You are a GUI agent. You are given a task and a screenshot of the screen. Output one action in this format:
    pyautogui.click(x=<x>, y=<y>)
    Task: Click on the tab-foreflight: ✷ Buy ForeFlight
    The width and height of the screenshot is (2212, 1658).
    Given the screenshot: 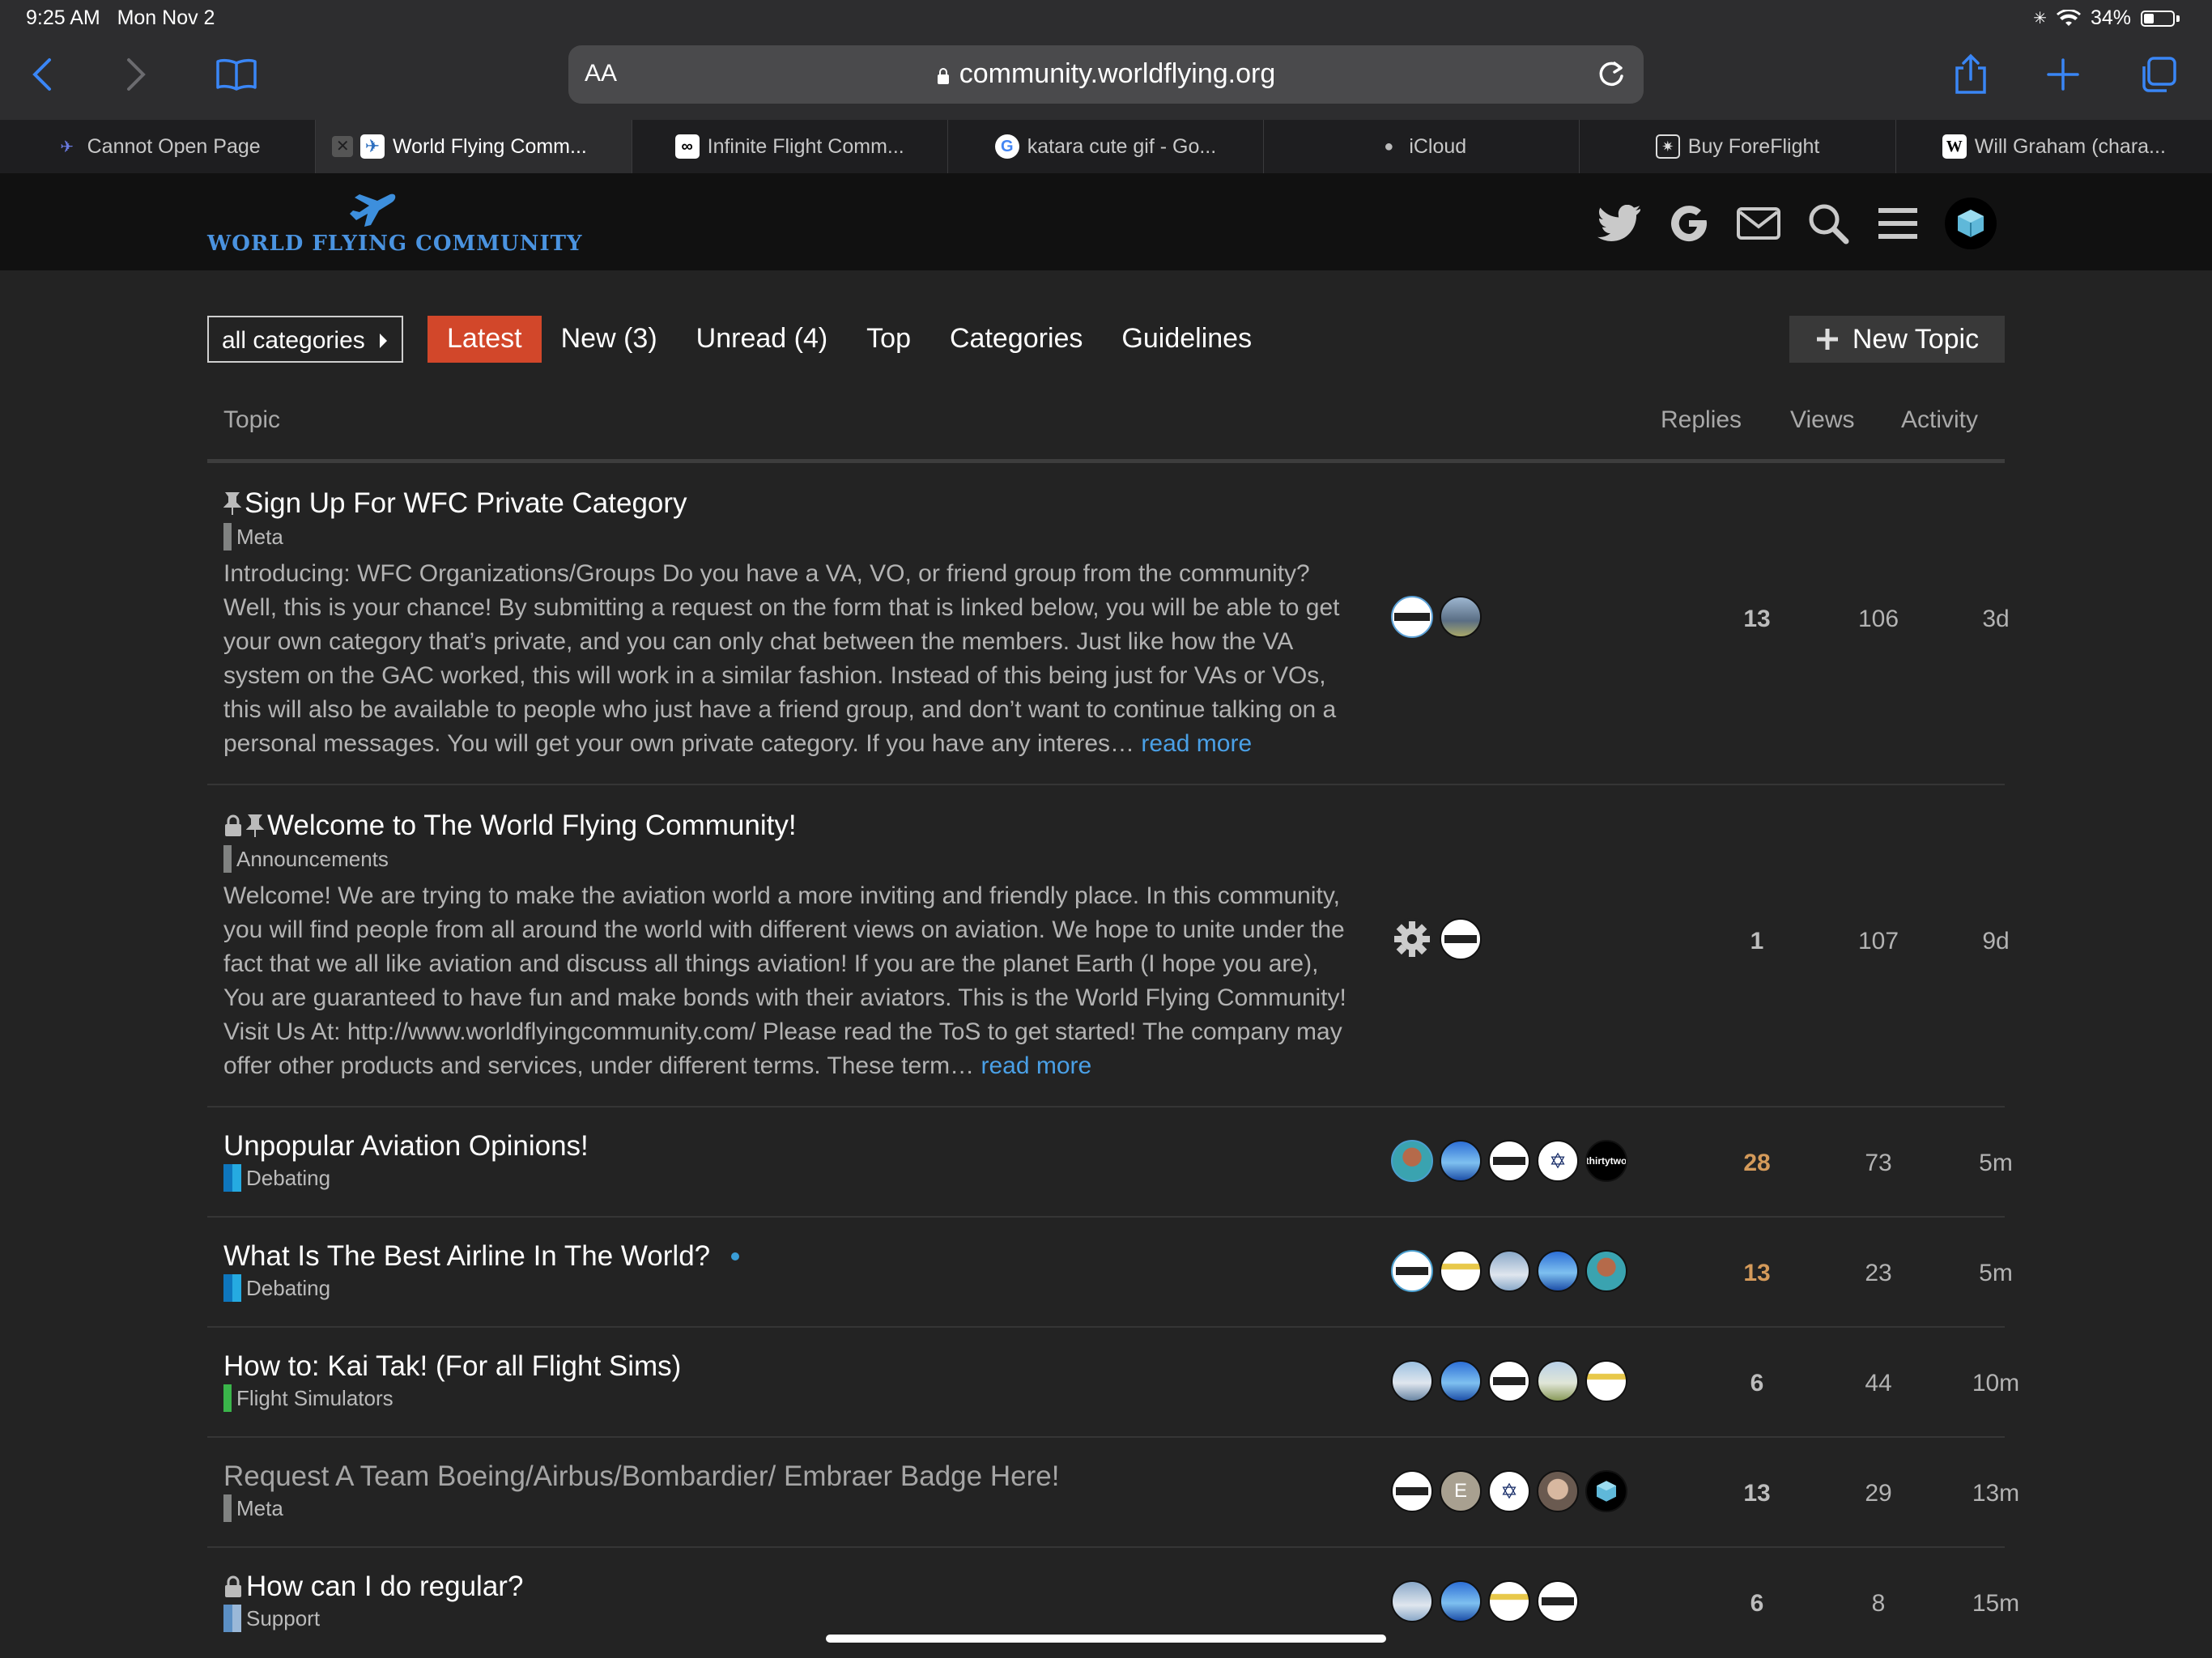 What is the action you would take?
    pyautogui.click(x=1738, y=146)
    